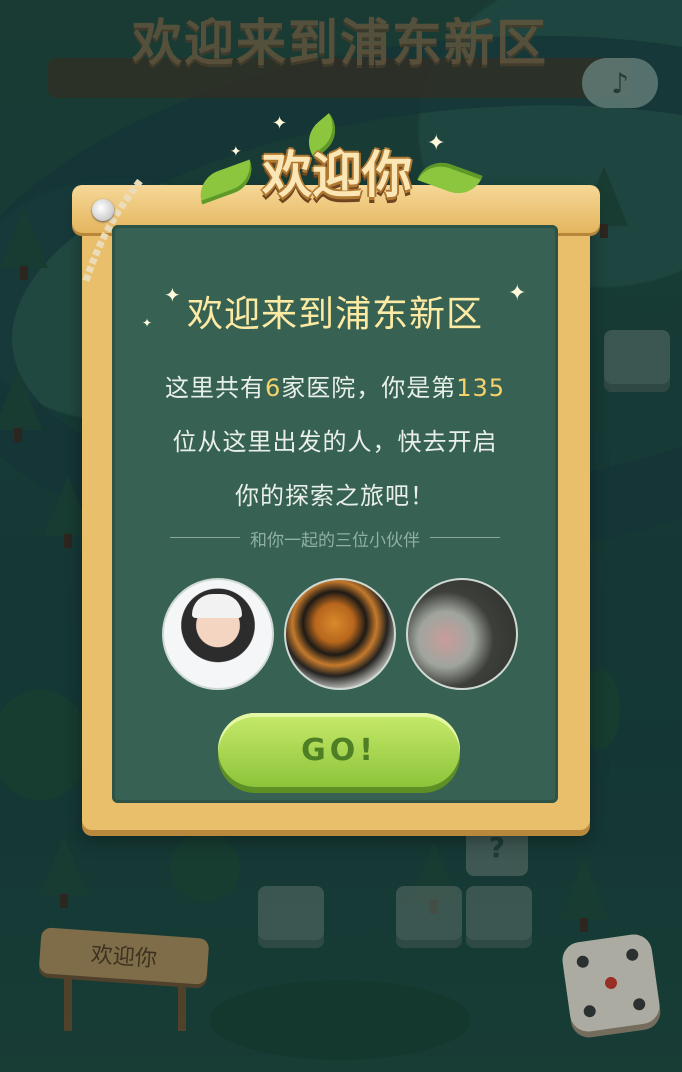 The width and height of the screenshot is (682, 1072). I want to click on friends-header: 和你一起的三位小伙伴, so click(335, 538).